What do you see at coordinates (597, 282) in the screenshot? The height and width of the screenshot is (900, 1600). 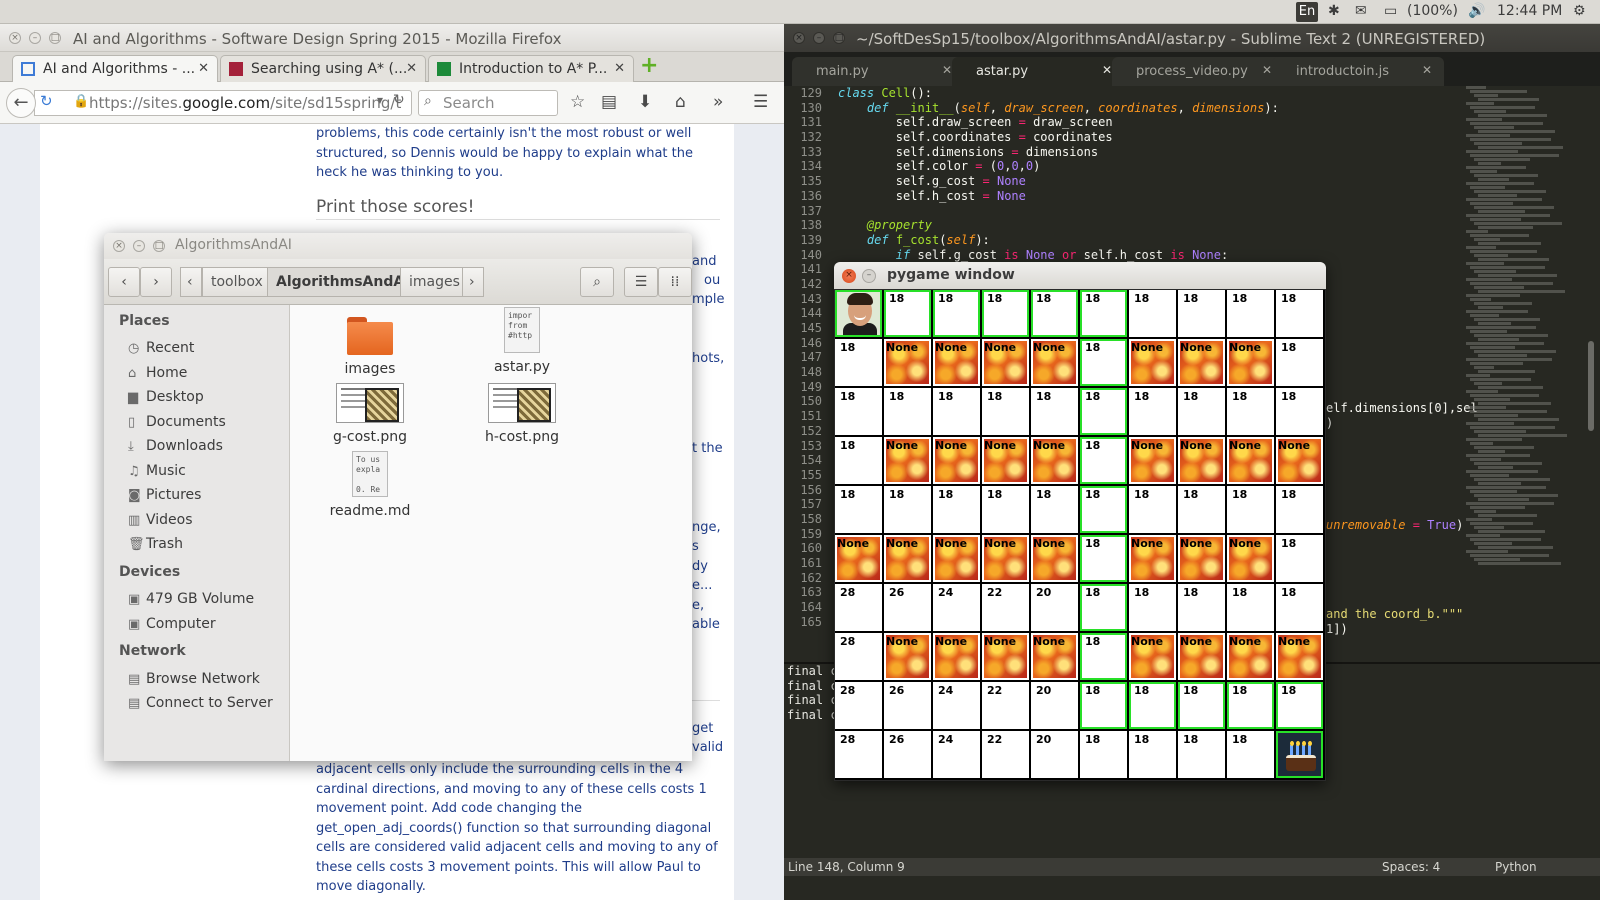 I see `search-icon: ⌕` at bounding box center [597, 282].